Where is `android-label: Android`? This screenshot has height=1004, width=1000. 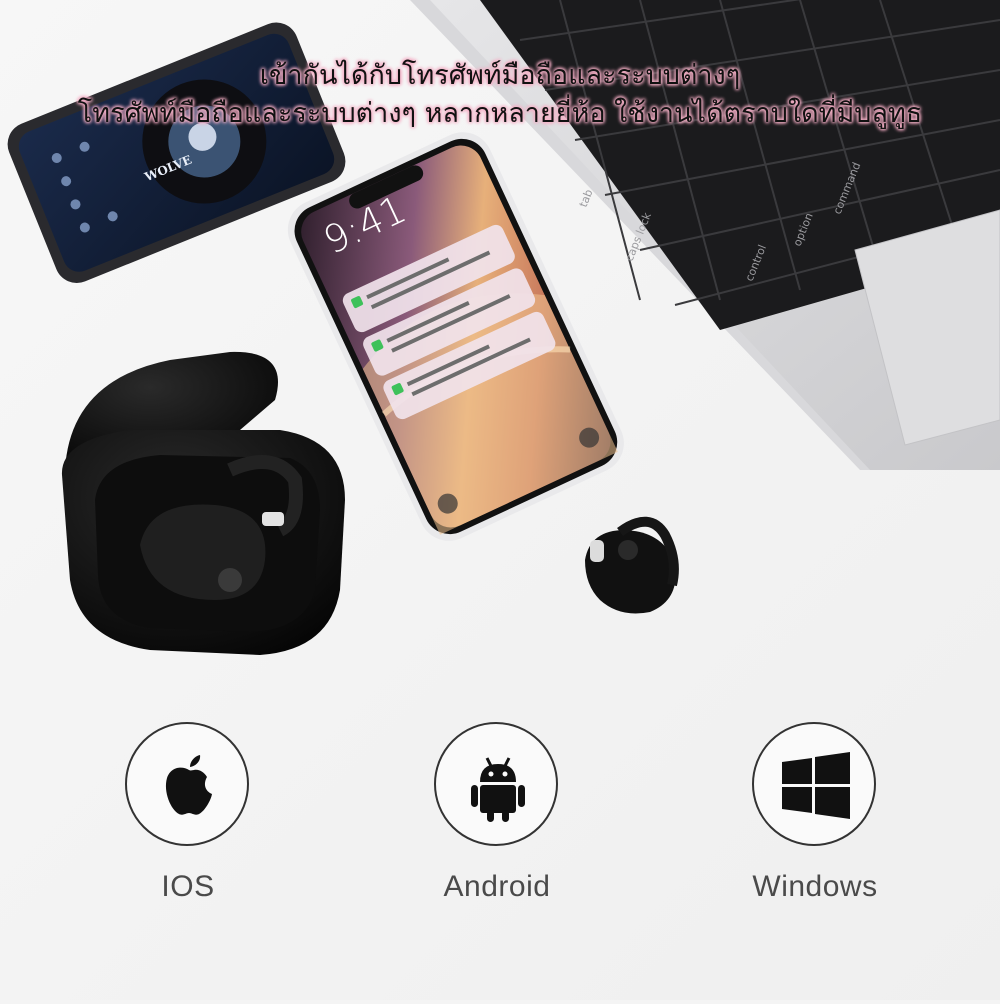
android-label: Android is located at coordinates (497, 886).